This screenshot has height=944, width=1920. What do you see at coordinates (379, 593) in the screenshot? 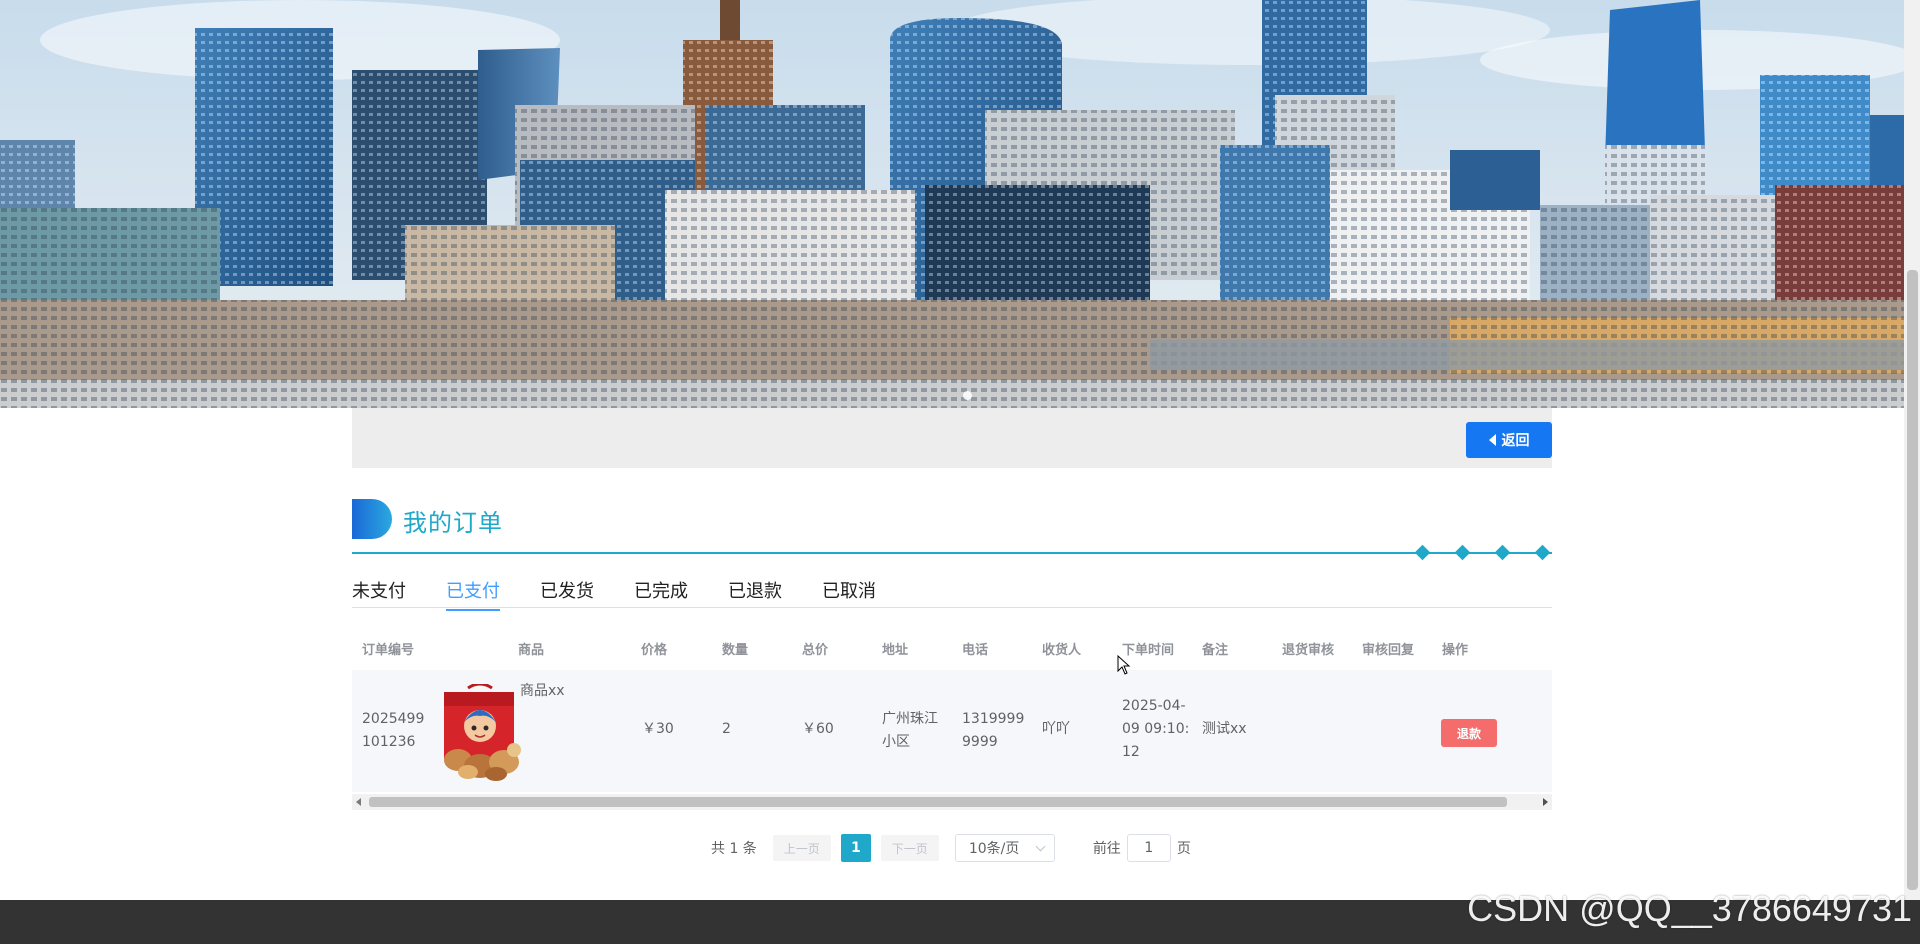
I see `tab-unpaid: 未支付` at bounding box center [379, 593].